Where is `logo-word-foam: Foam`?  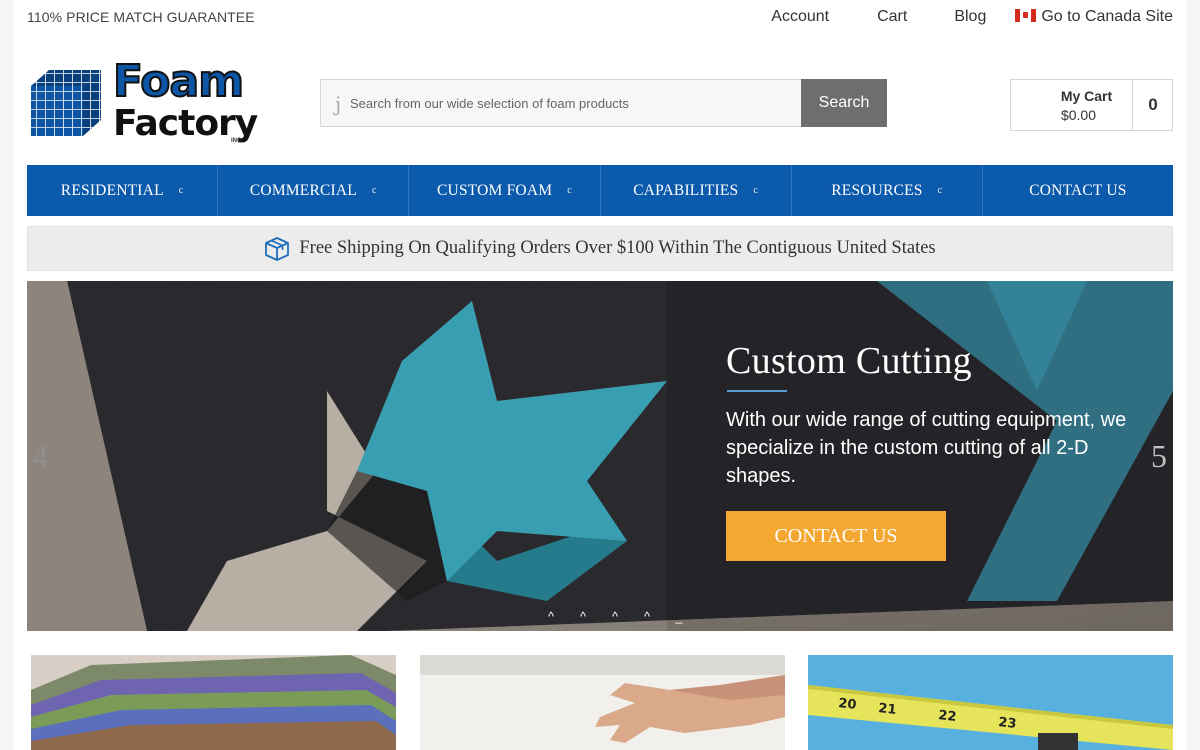 logo-word-foam: Foam is located at coordinates (178, 81).